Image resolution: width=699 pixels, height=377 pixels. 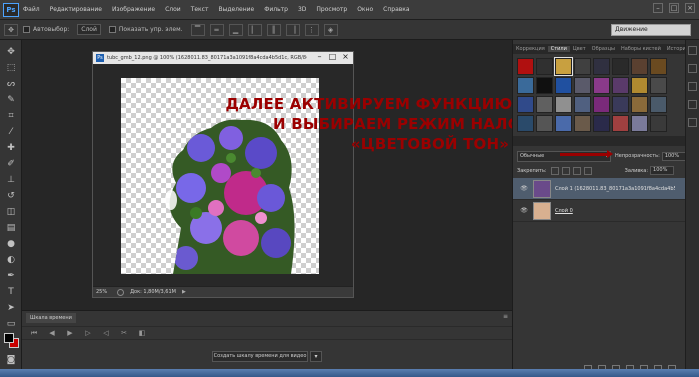 I want to click on create-video-timeline-button: Создать шкалу времени для видео, so click(x=260, y=356).